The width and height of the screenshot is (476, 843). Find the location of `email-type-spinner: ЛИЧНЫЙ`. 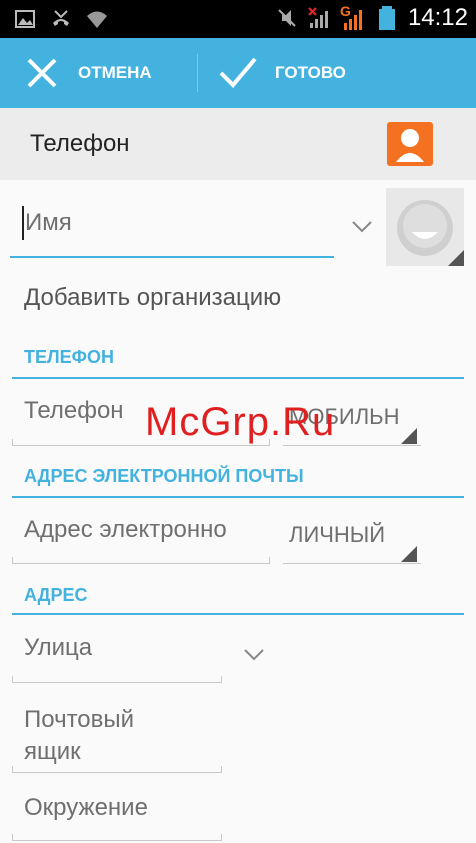

email-type-spinner: ЛИЧНЫЙ is located at coordinates (352, 538).